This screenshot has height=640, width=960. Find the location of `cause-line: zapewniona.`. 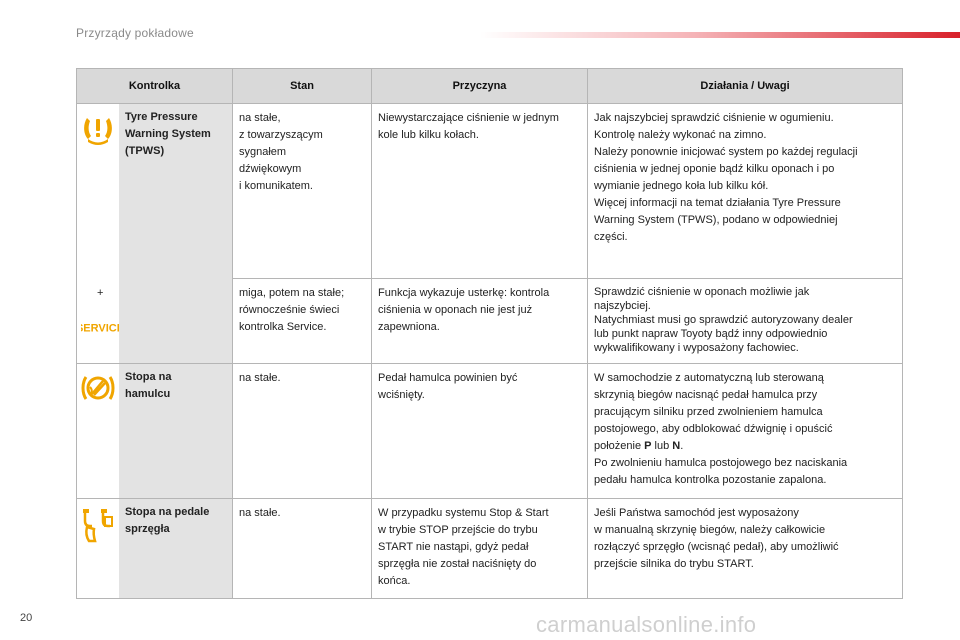

cause-line: zapewniona. is located at coordinates (409, 327).